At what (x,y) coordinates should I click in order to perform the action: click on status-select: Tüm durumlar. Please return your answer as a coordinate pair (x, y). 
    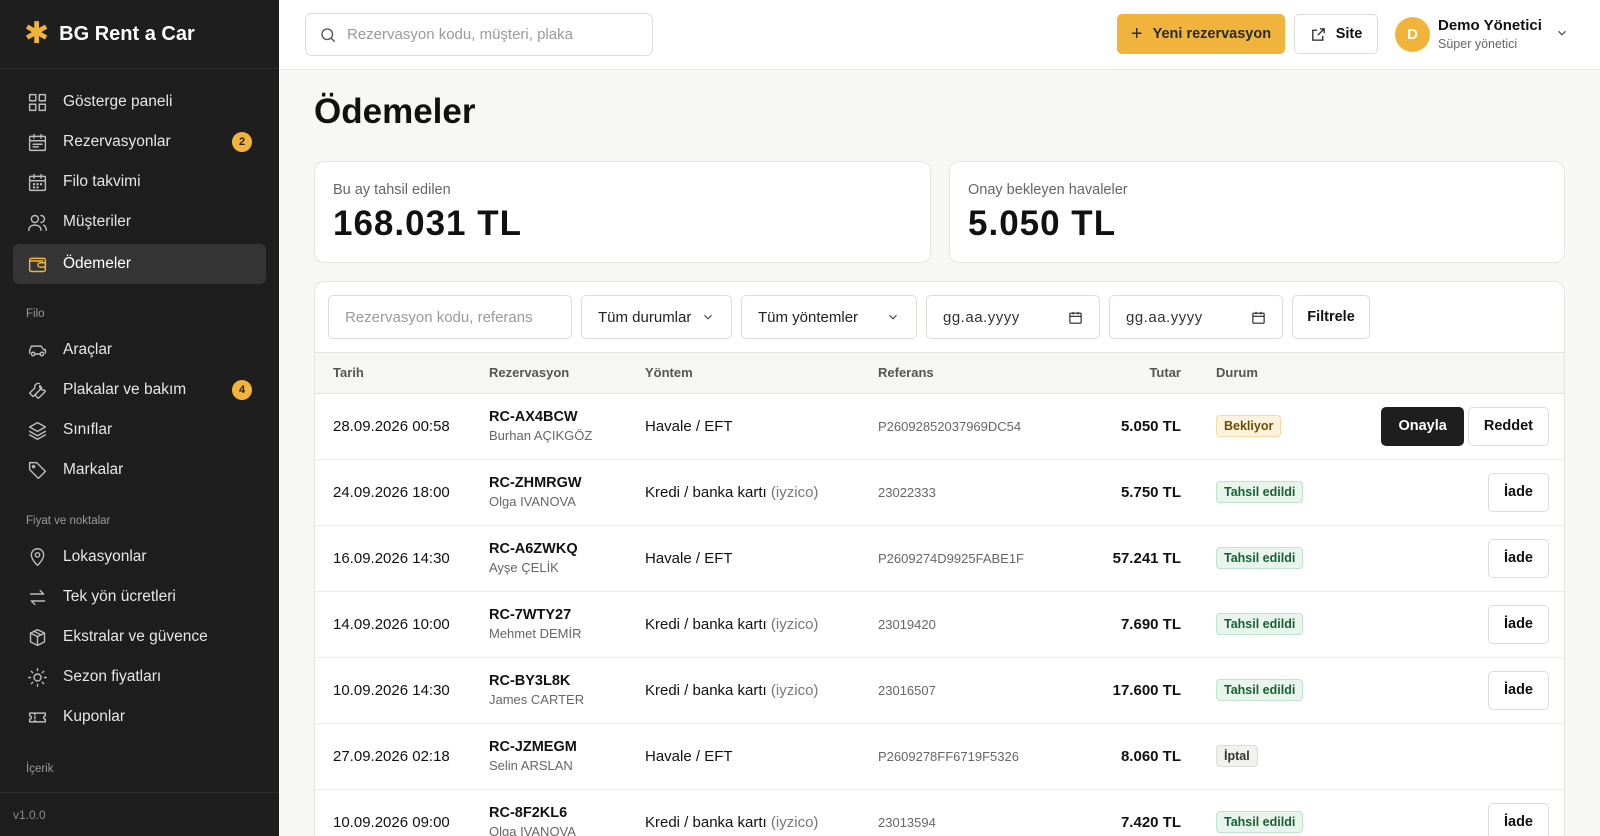
    Looking at the image, I should click on (656, 317).